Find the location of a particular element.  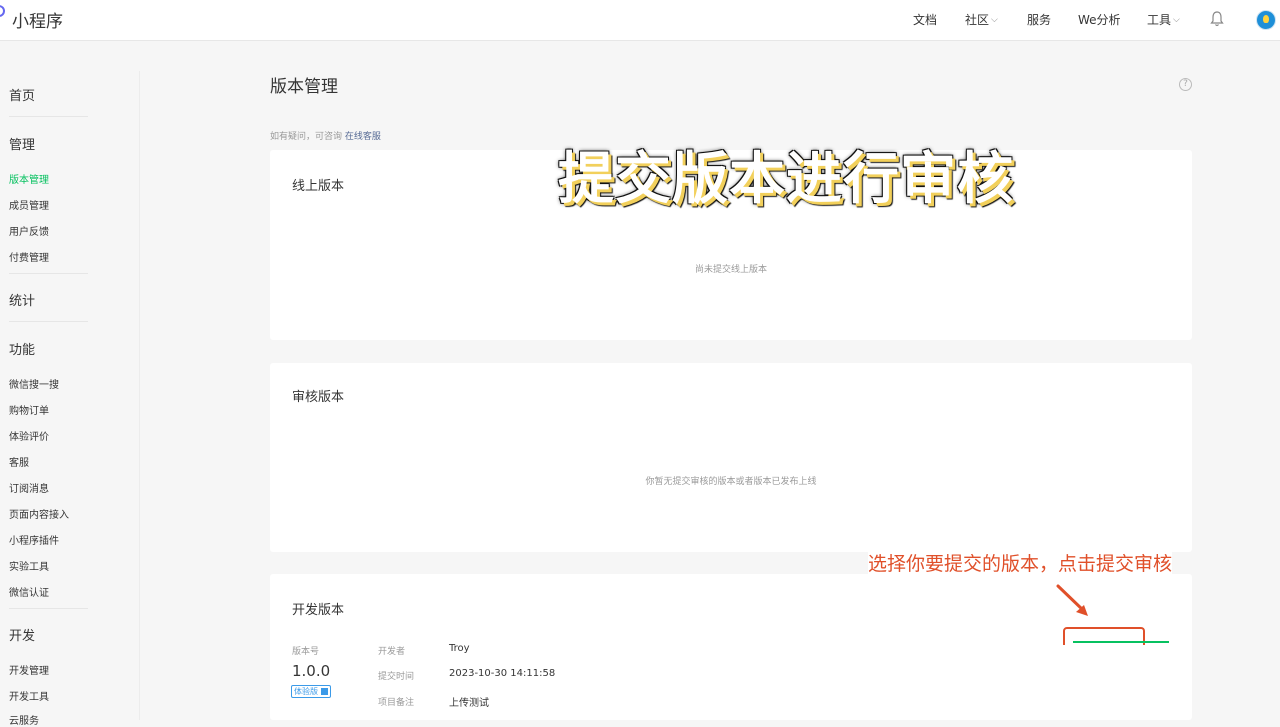

nav-community: 社区 ⌵ is located at coordinates (981, 19).